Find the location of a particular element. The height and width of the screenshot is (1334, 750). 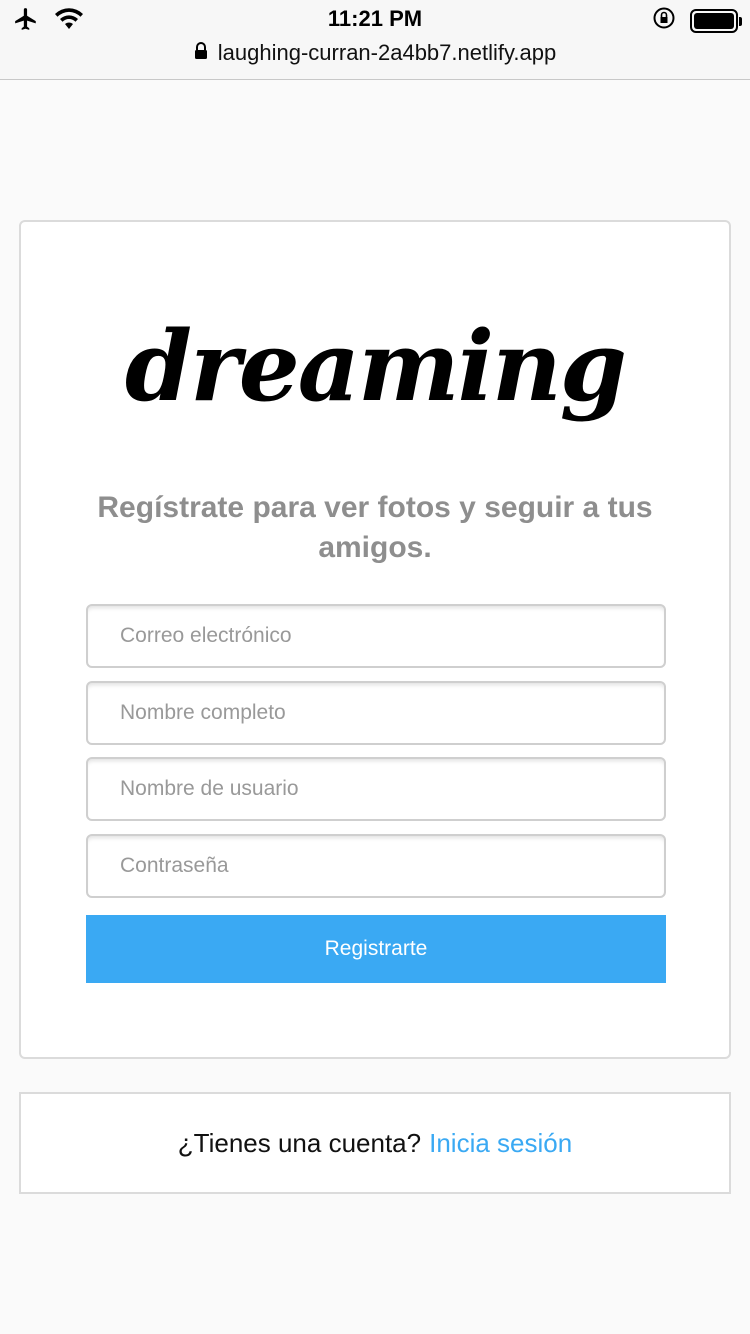

password-field is located at coordinates (376, 866).